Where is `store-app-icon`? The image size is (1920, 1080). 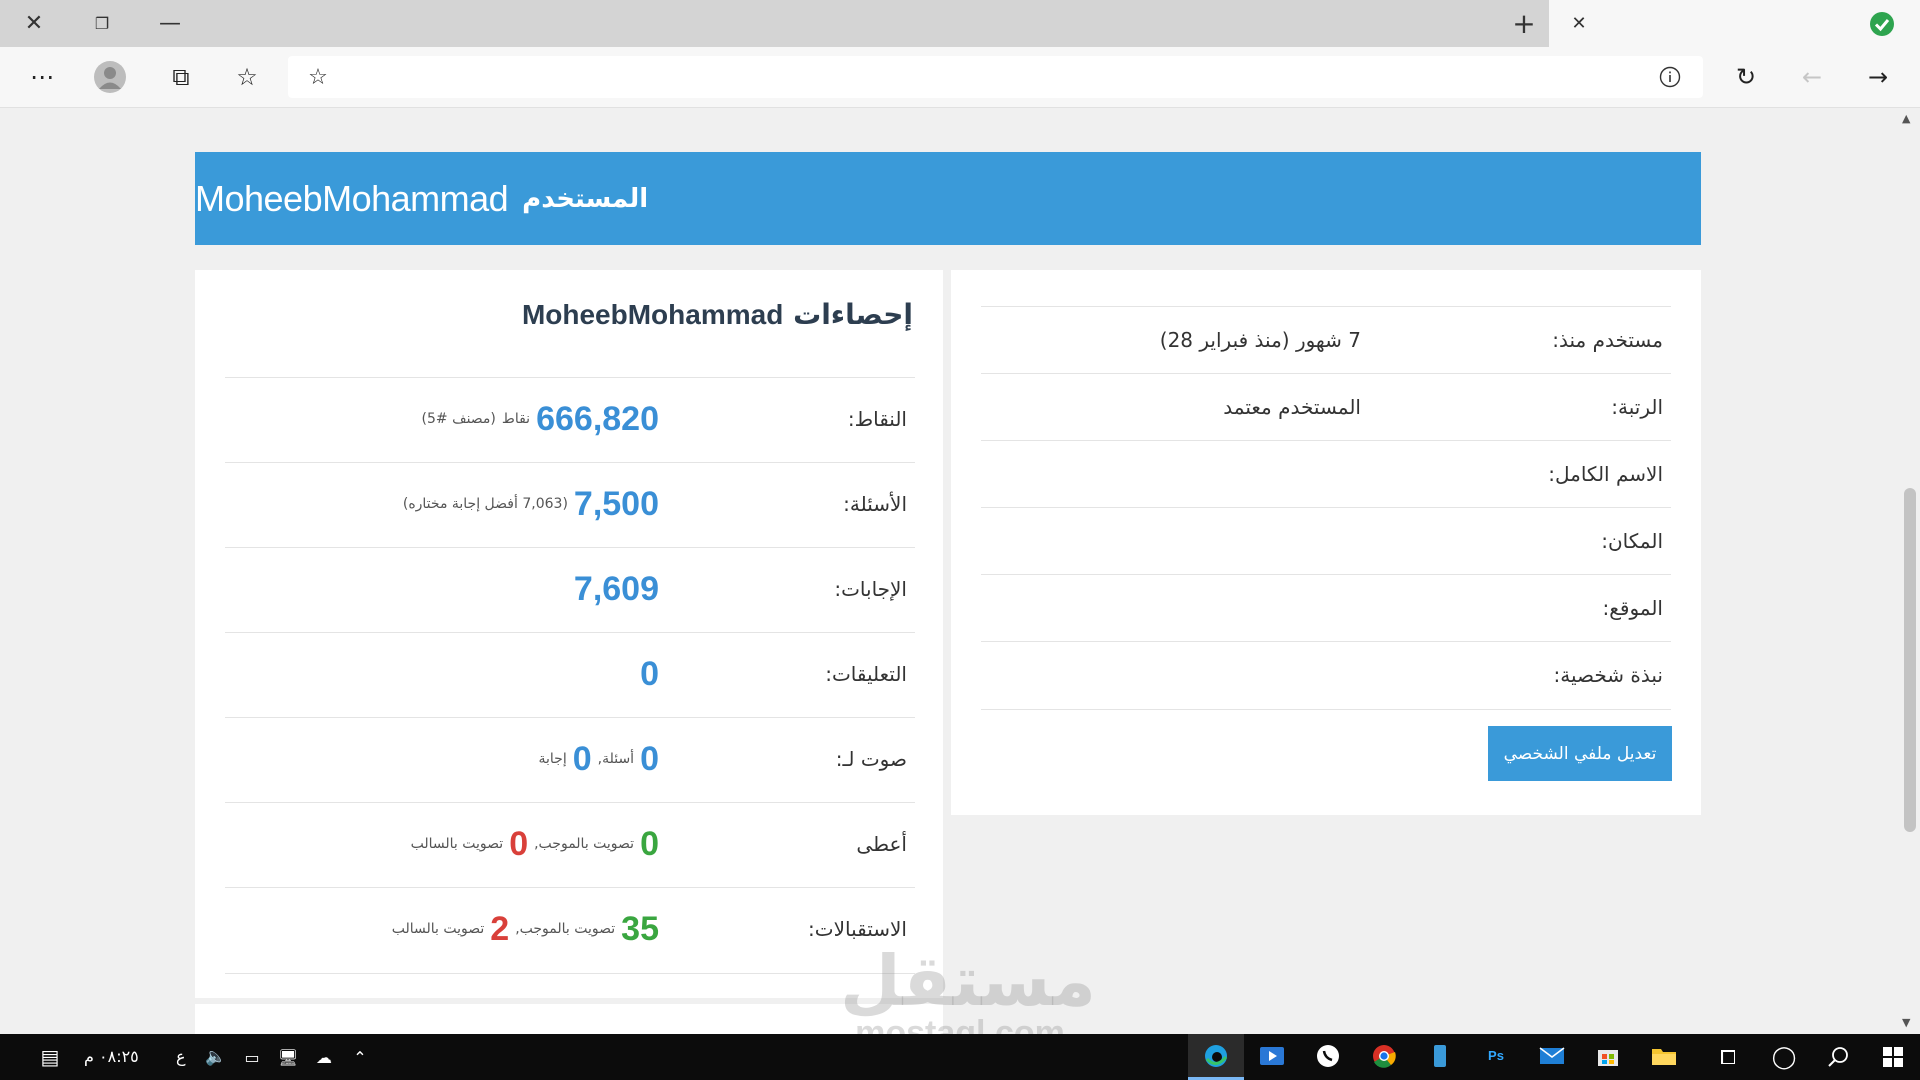 store-app-icon is located at coordinates (1608, 1057).